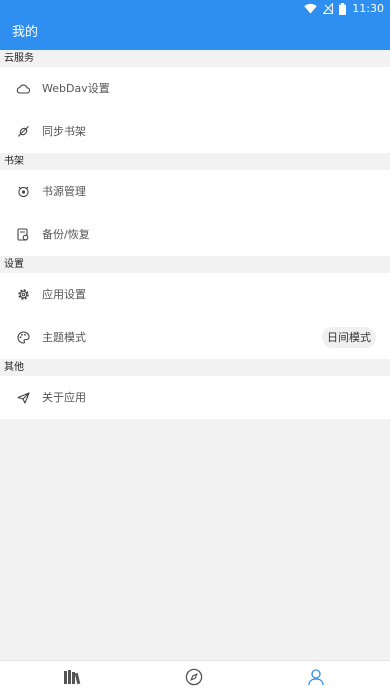 The height and width of the screenshot is (694, 390). Describe the element at coordinates (66, 234) in the screenshot. I see `menu-item-label: 备份/恢复` at that location.